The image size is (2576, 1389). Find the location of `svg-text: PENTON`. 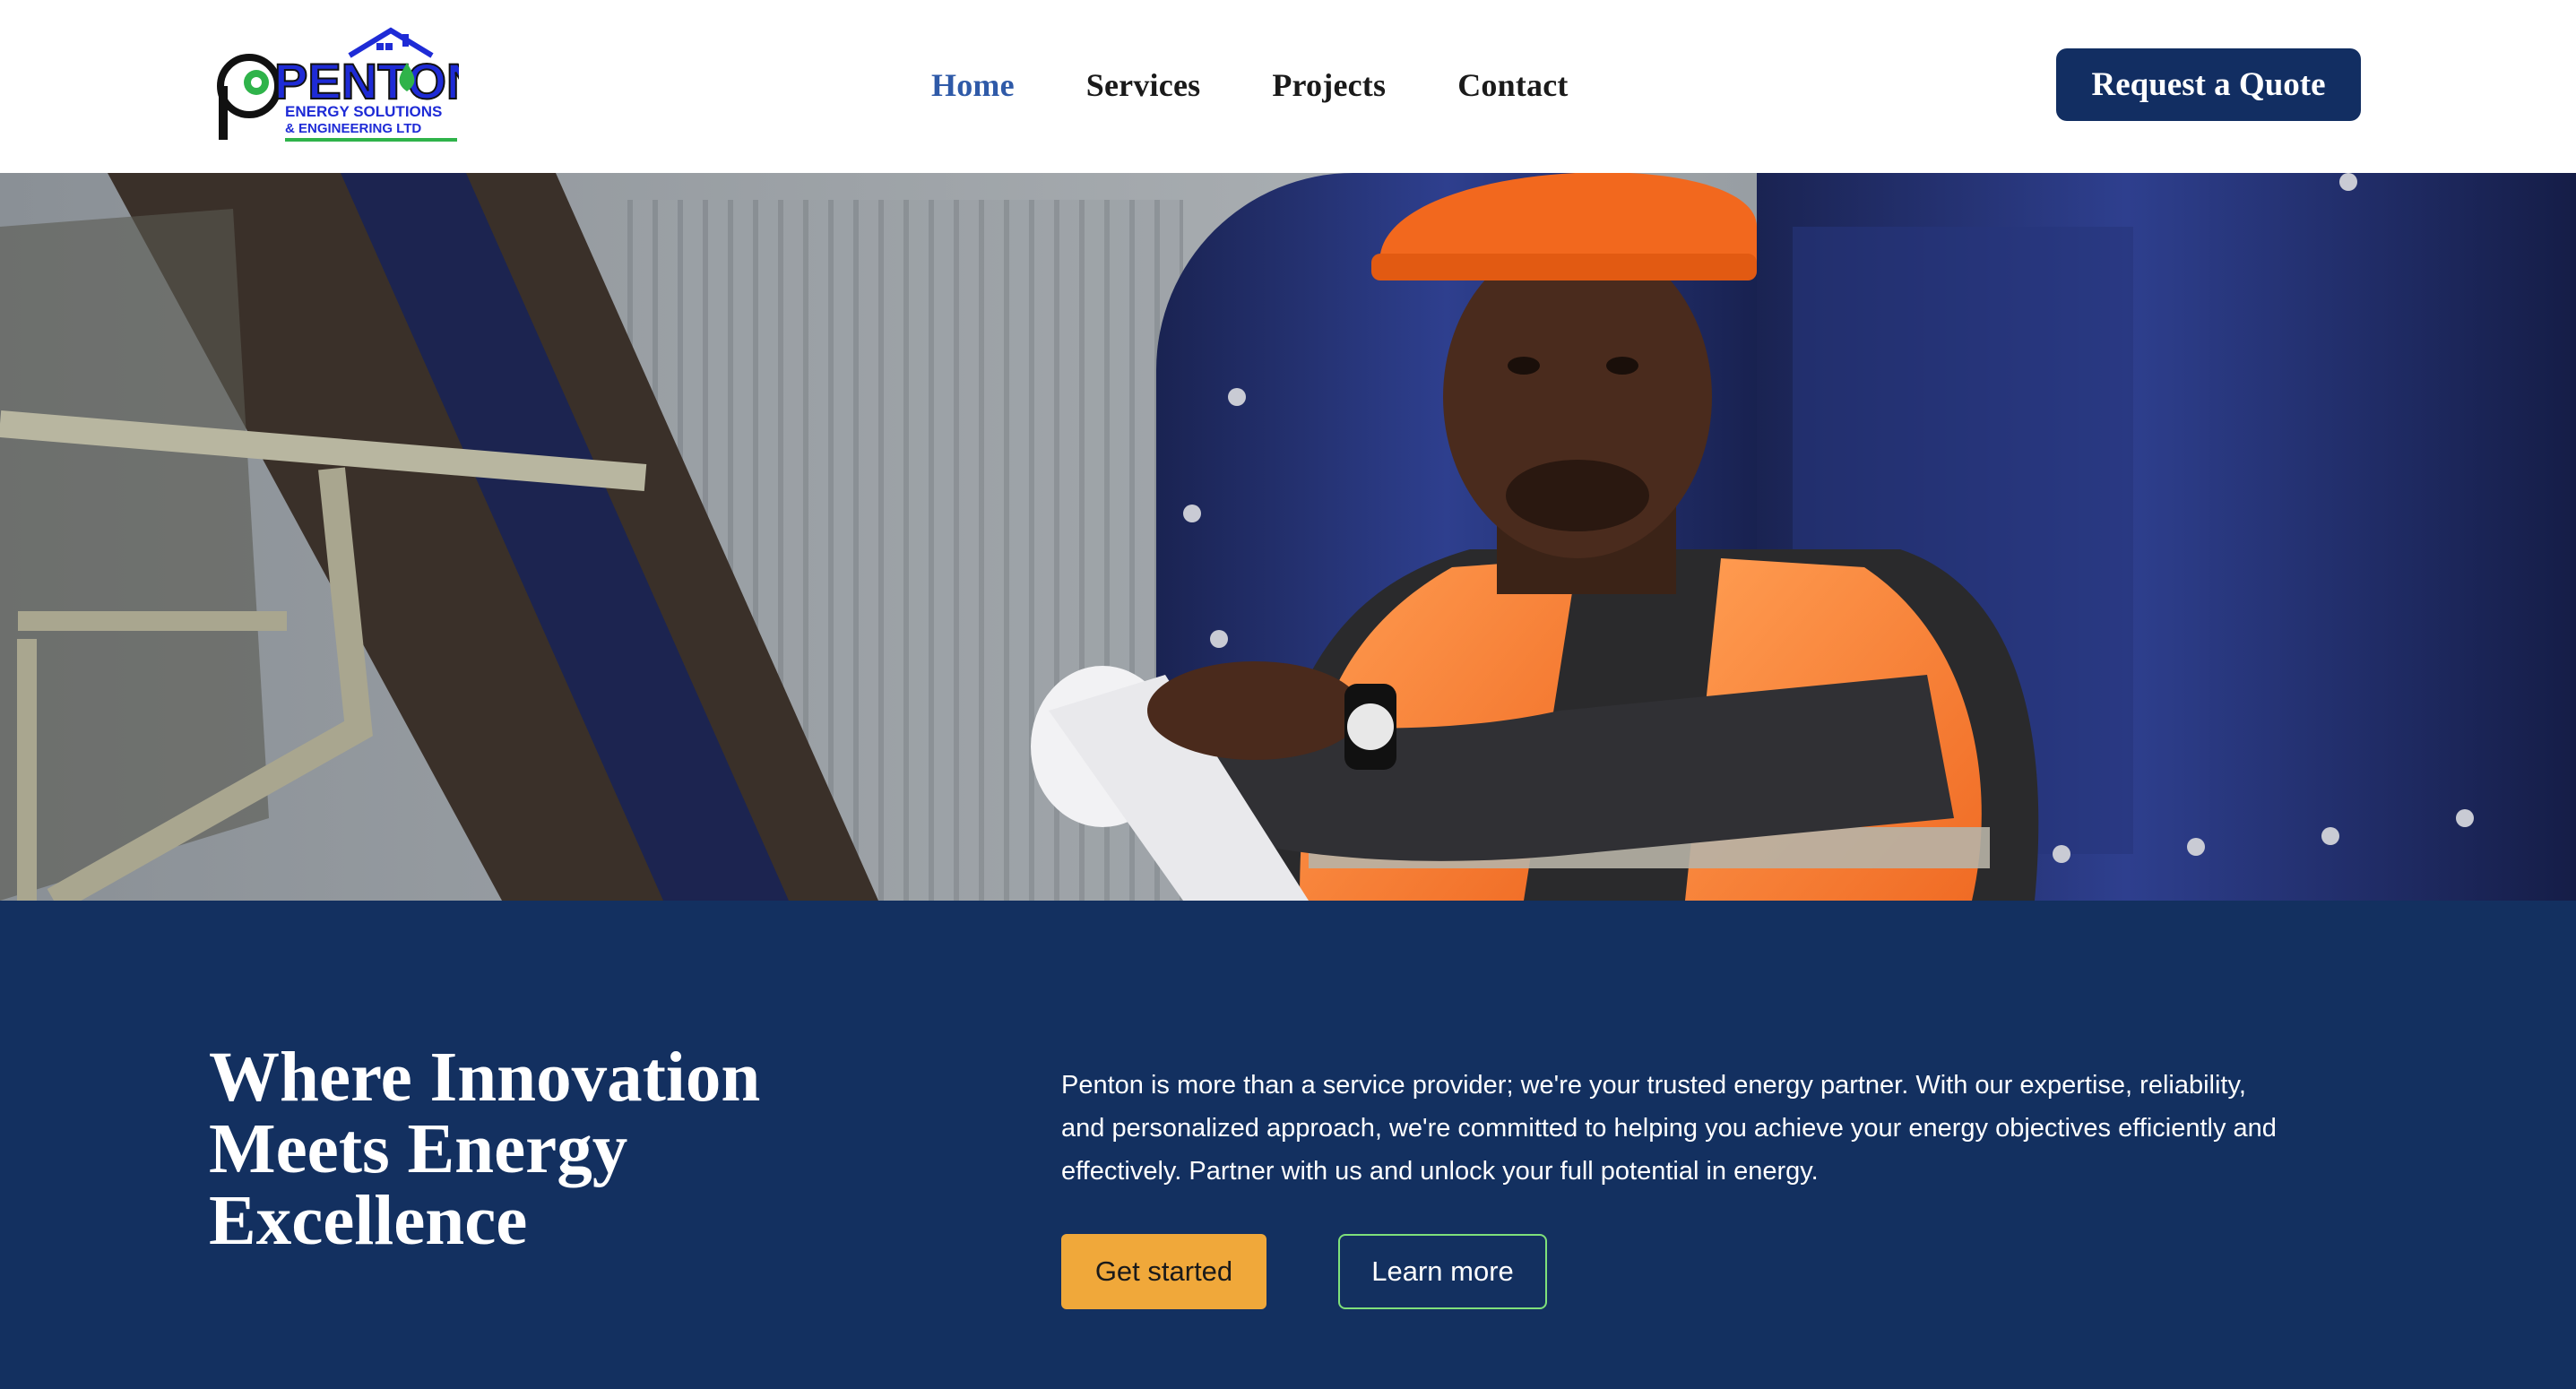

svg-text: PENTON is located at coordinates (366, 81).